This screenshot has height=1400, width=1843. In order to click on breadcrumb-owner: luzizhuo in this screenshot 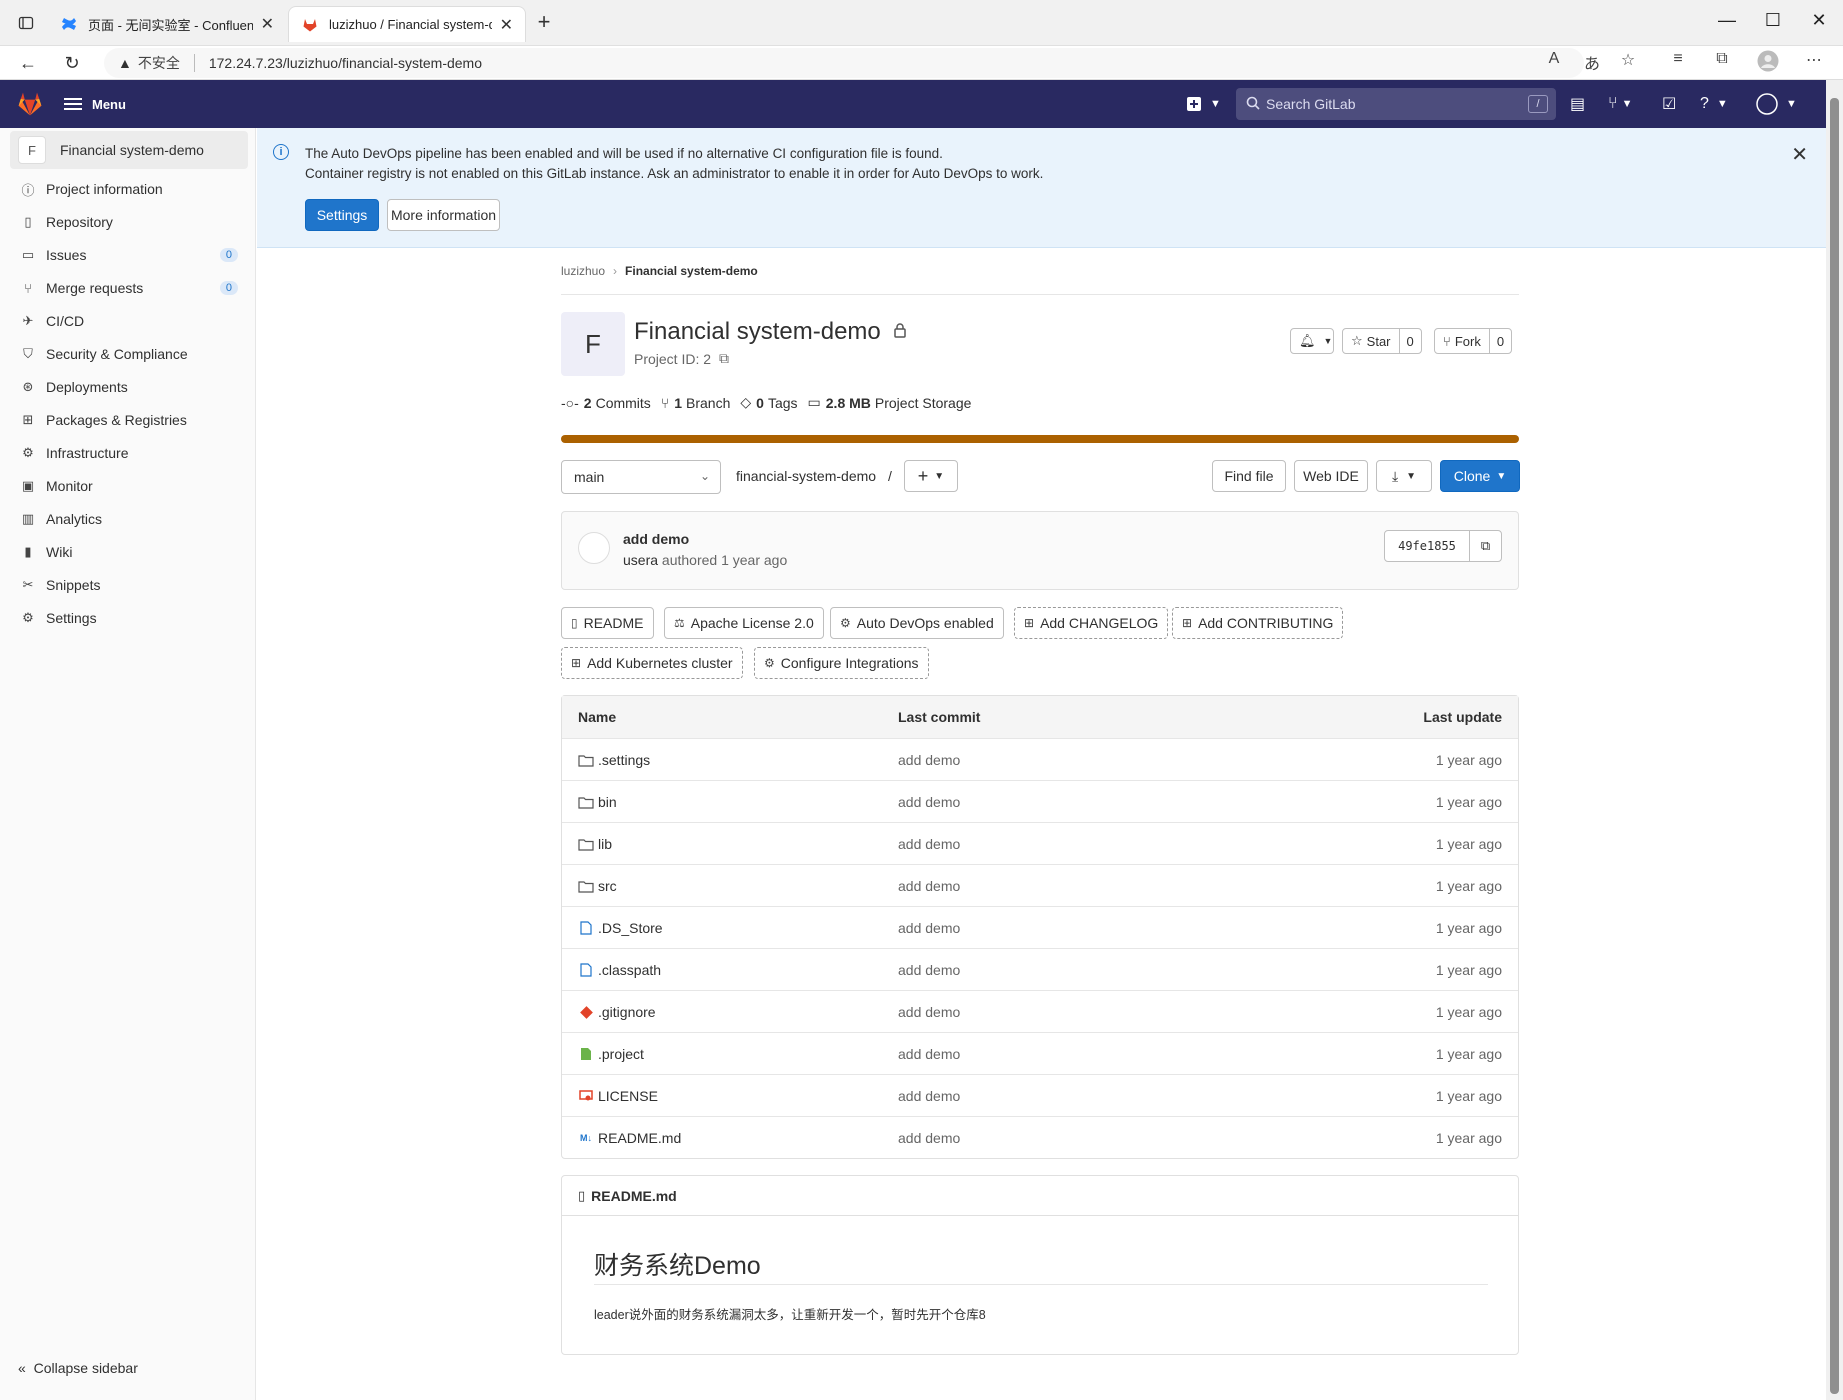, I will do `click(583, 271)`.